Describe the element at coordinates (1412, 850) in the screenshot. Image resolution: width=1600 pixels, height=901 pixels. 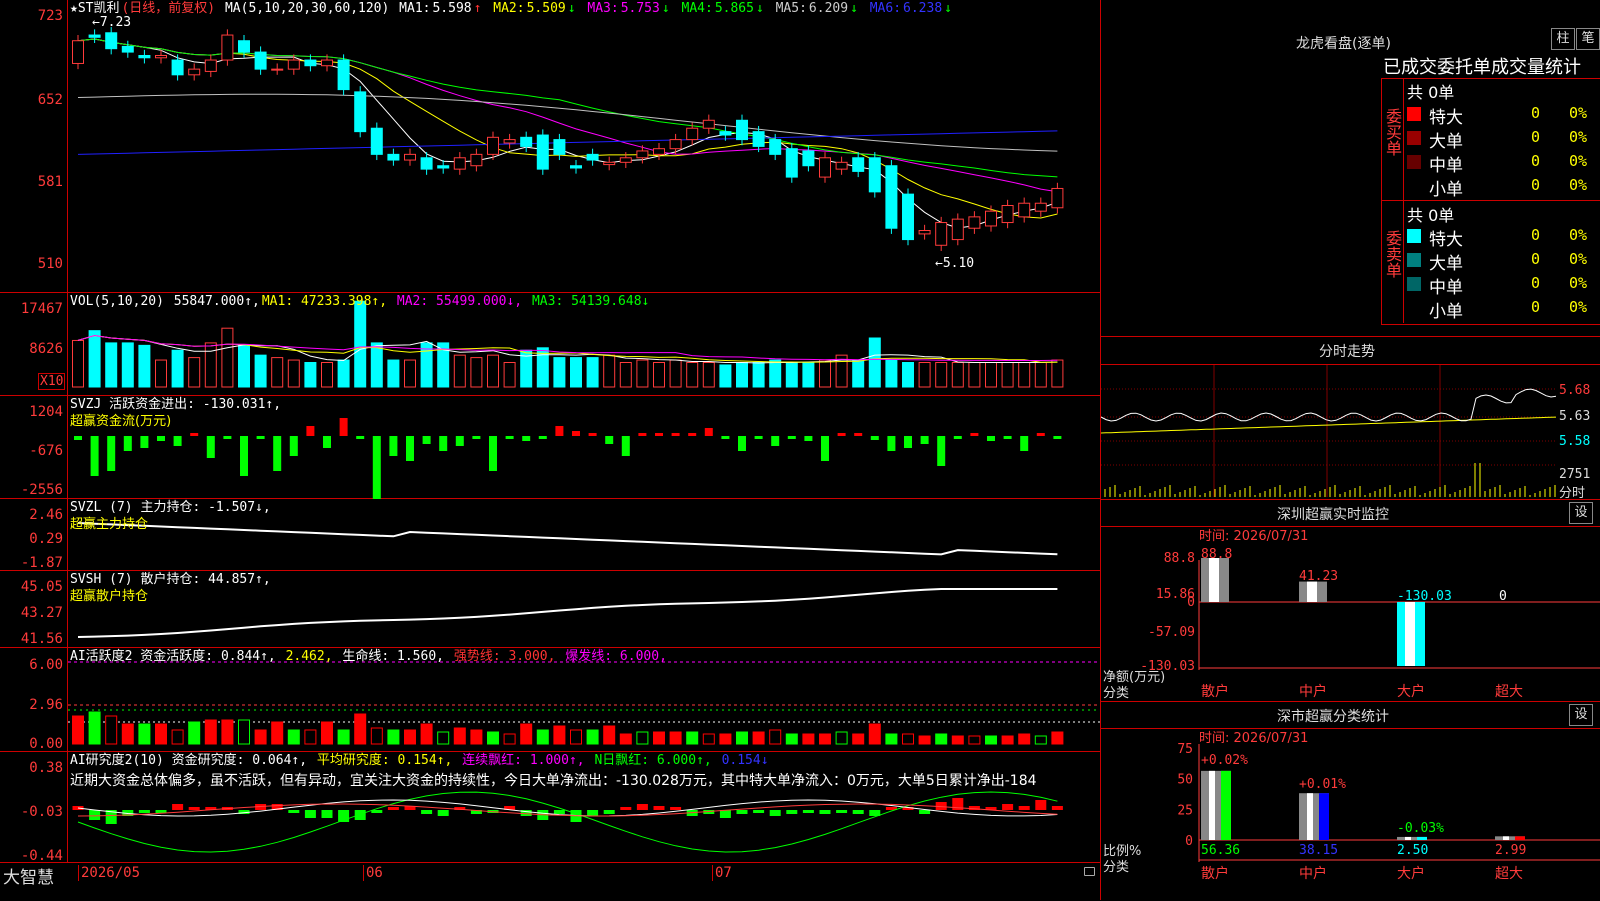
I see `class-value: 2.50` at that location.